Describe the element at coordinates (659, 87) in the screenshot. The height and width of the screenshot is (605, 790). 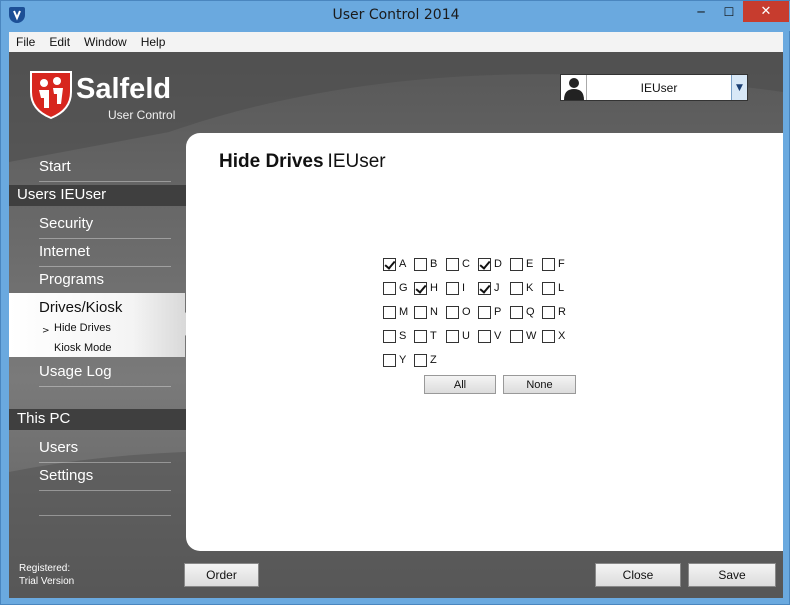
I see `user-dropdown-value: IEUser` at that location.